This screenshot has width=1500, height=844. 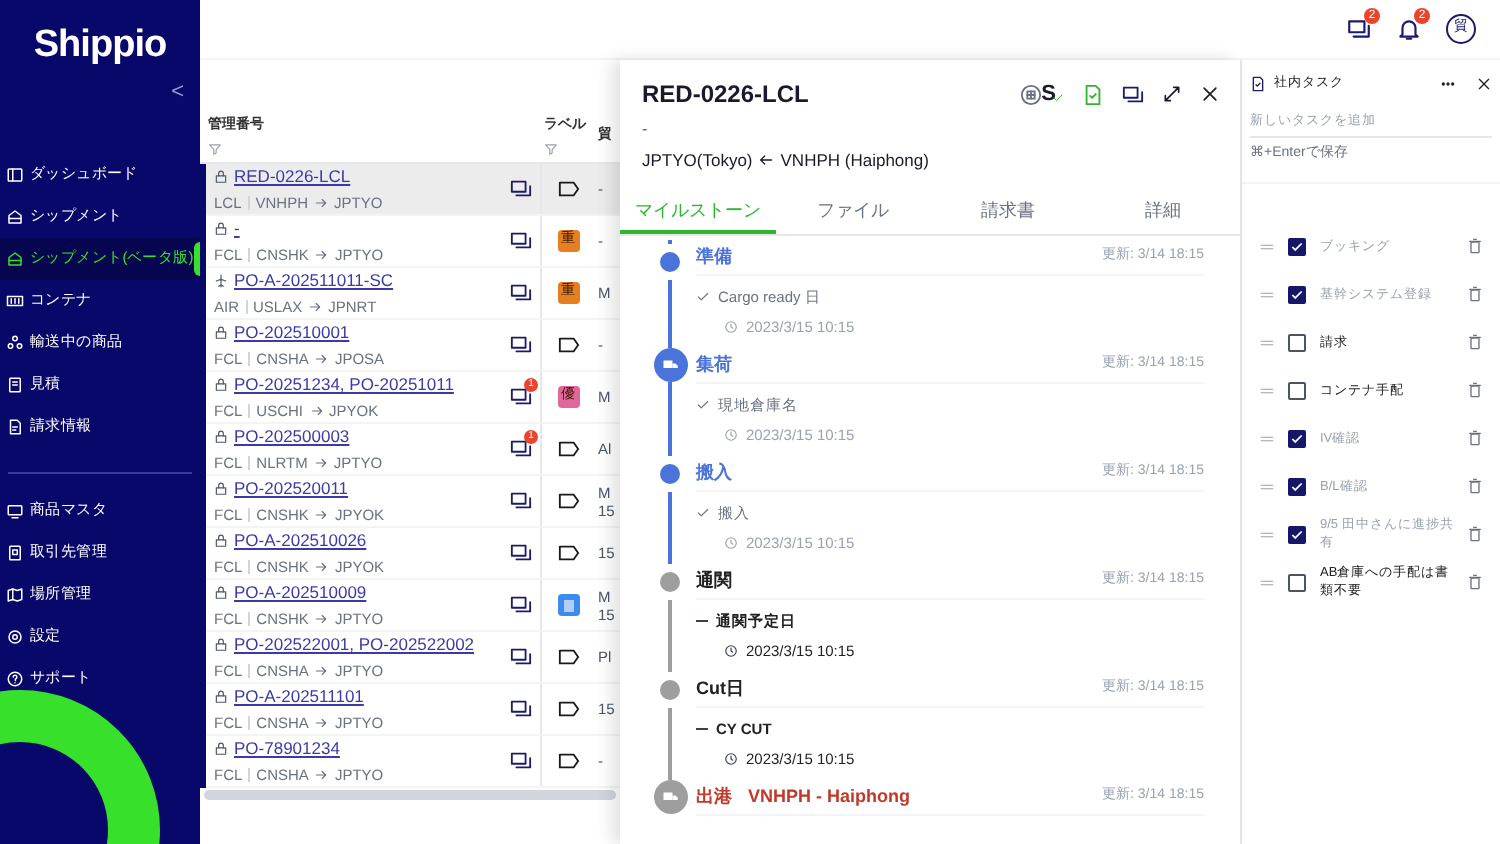 I want to click on shipment-link: PO-A-202510026, so click(x=300, y=541).